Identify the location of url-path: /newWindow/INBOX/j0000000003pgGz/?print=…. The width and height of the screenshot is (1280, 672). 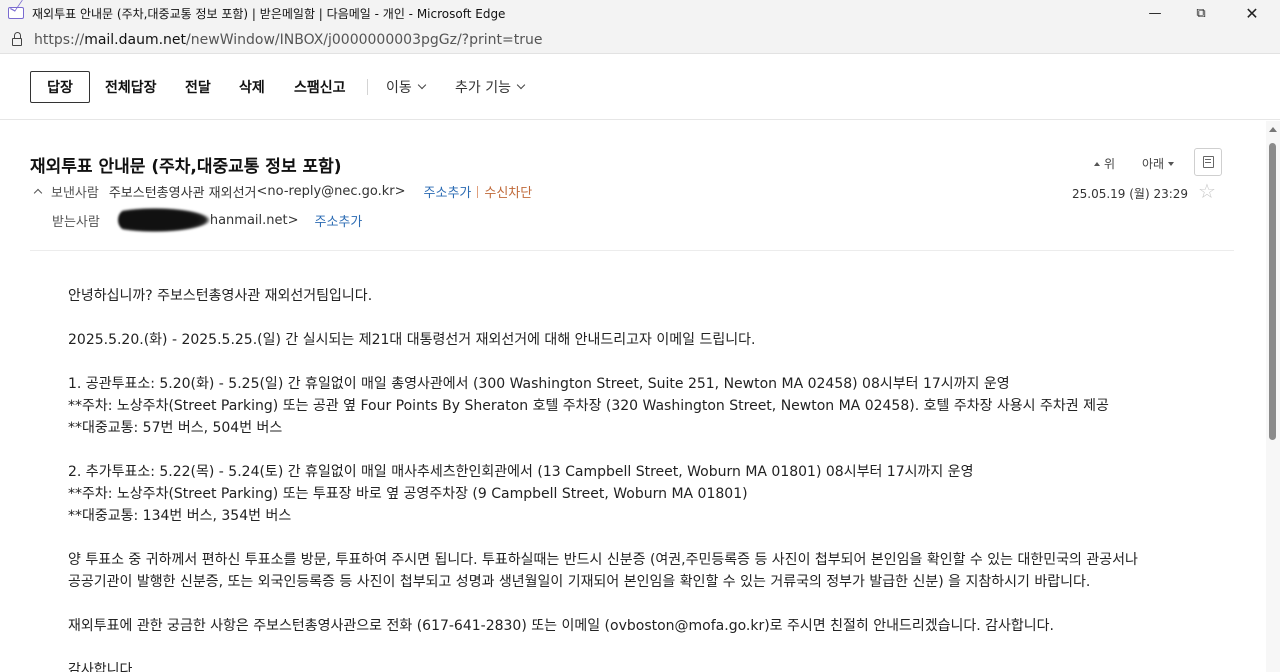
(364, 39).